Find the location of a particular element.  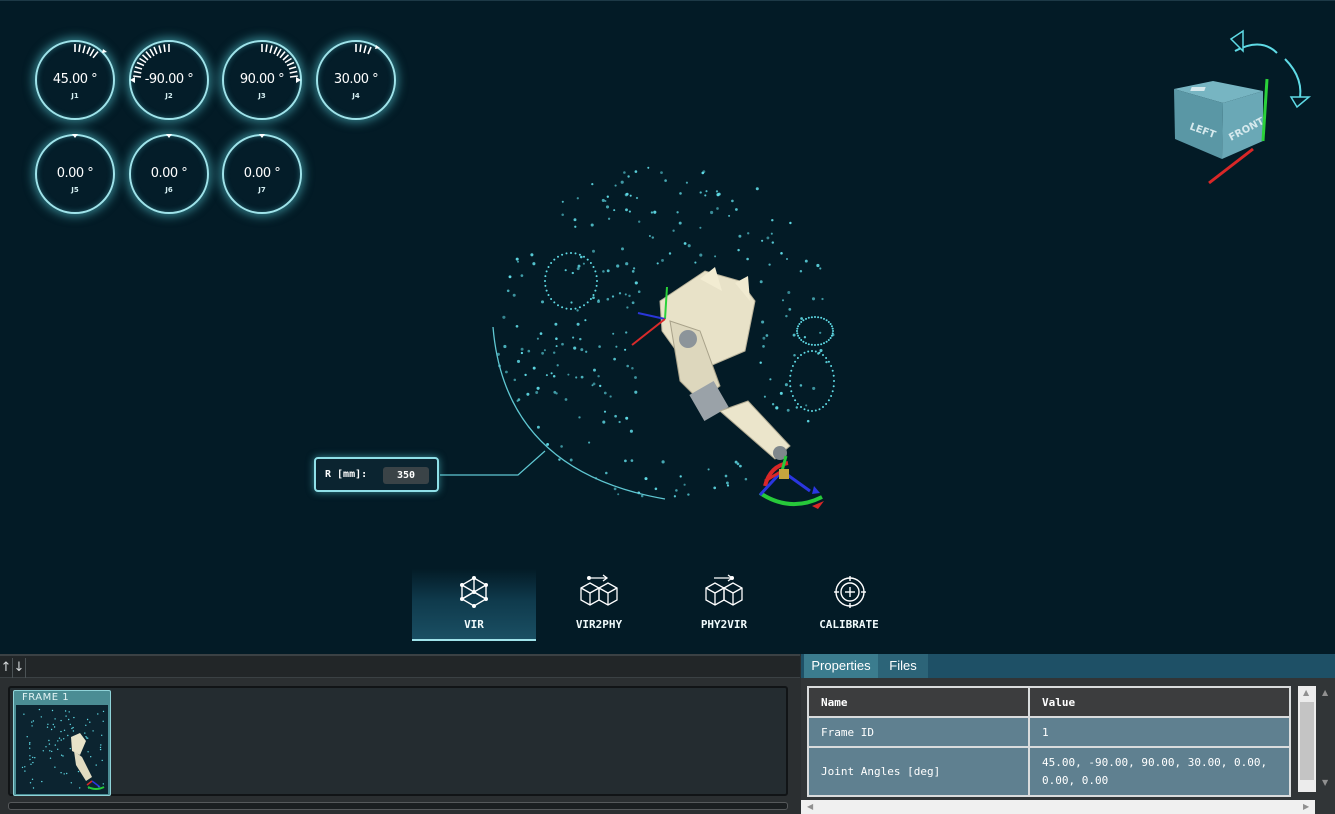

phy-to-vir-icon is located at coordinates (724, 590).